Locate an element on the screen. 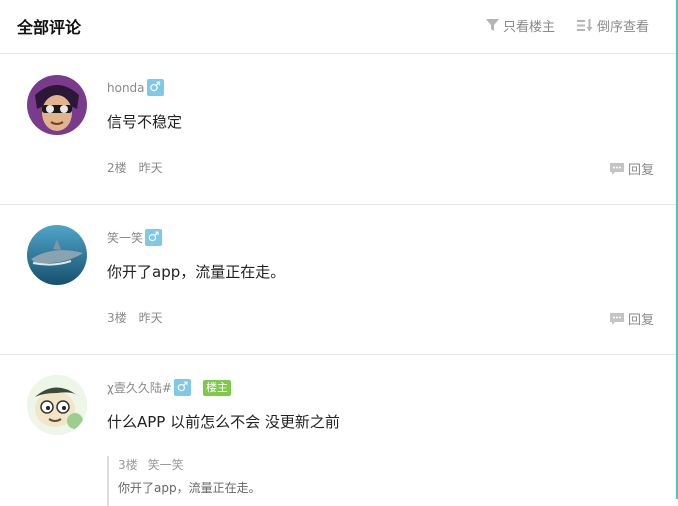  shark-avatar is located at coordinates (57, 255).